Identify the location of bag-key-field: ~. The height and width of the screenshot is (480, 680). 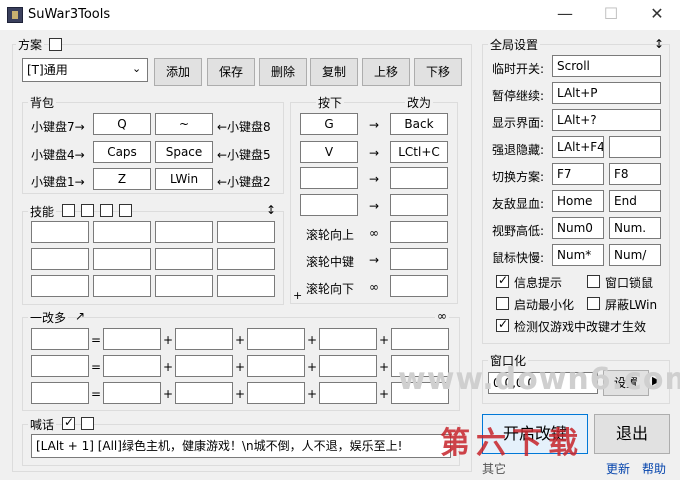
(184, 124).